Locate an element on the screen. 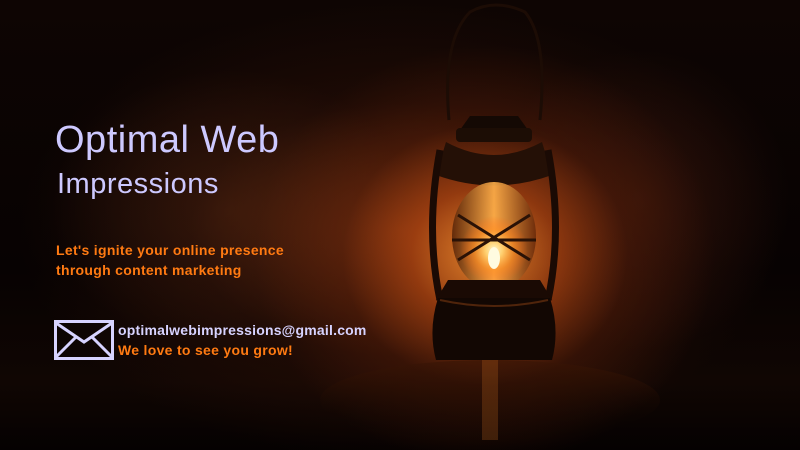  lantern-top-plate is located at coordinates (494, 135).